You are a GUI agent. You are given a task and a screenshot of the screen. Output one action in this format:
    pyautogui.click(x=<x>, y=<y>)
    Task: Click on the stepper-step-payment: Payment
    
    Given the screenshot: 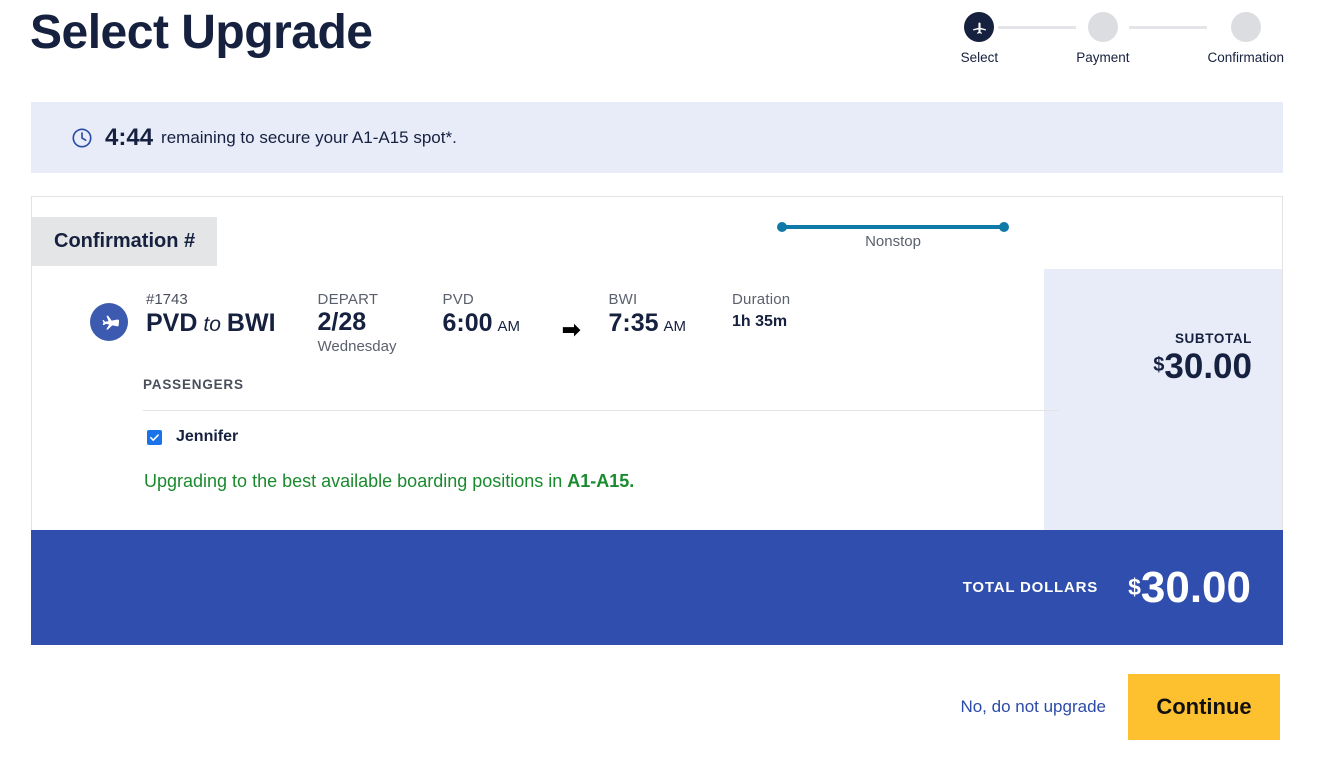 What is the action you would take?
    pyautogui.click(x=1102, y=38)
    